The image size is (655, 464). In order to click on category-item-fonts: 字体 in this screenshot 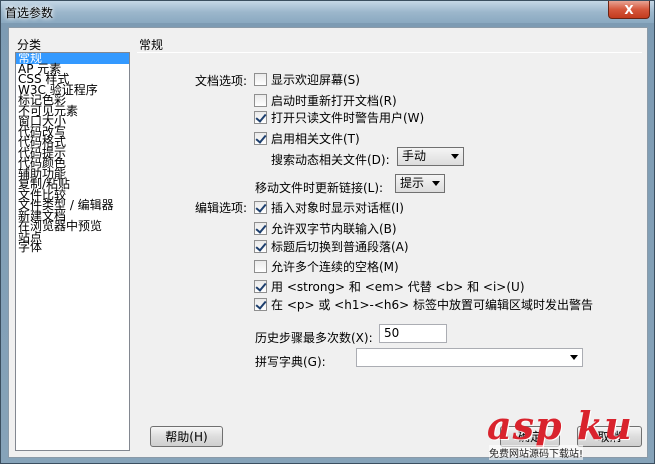, I will do `click(72, 246)`.